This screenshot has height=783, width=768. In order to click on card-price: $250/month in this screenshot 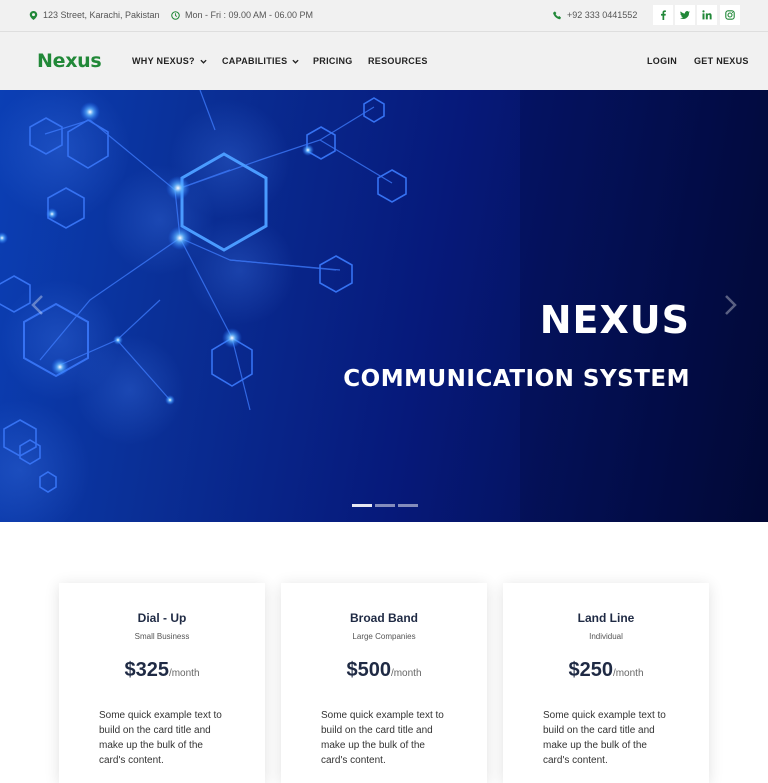, I will do `click(606, 670)`.